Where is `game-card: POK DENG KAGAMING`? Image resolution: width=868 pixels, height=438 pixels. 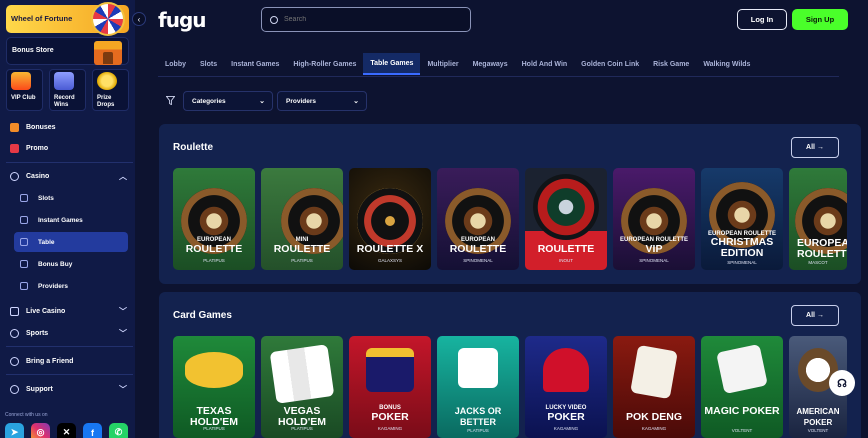
game-card: POK DENG KAGAMING is located at coordinates (654, 387).